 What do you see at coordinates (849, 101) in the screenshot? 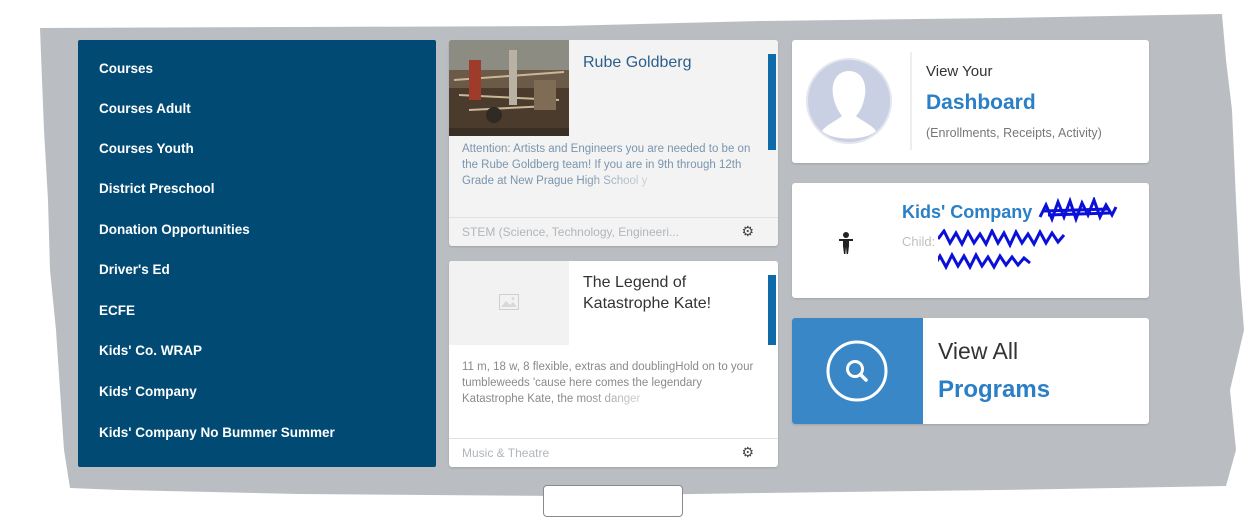
I see `avatar-silhouette-icon` at bounding box center [849, 101].